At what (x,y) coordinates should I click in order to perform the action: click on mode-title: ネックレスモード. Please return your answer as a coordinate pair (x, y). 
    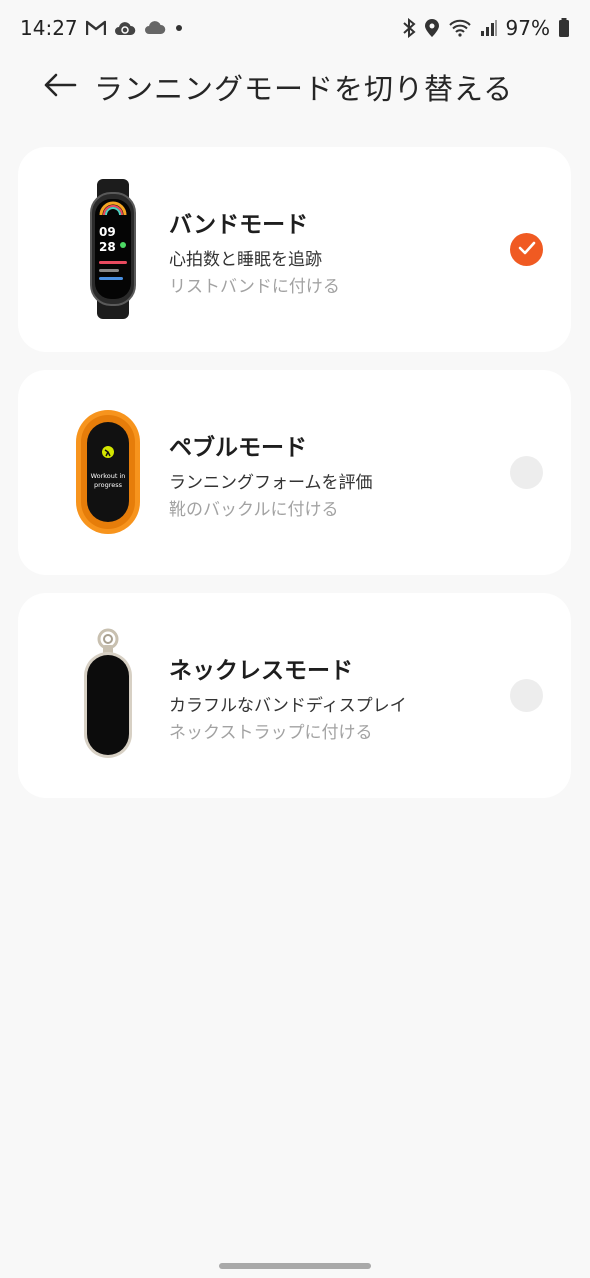
    Looking at the image, I should click on (261, 671).